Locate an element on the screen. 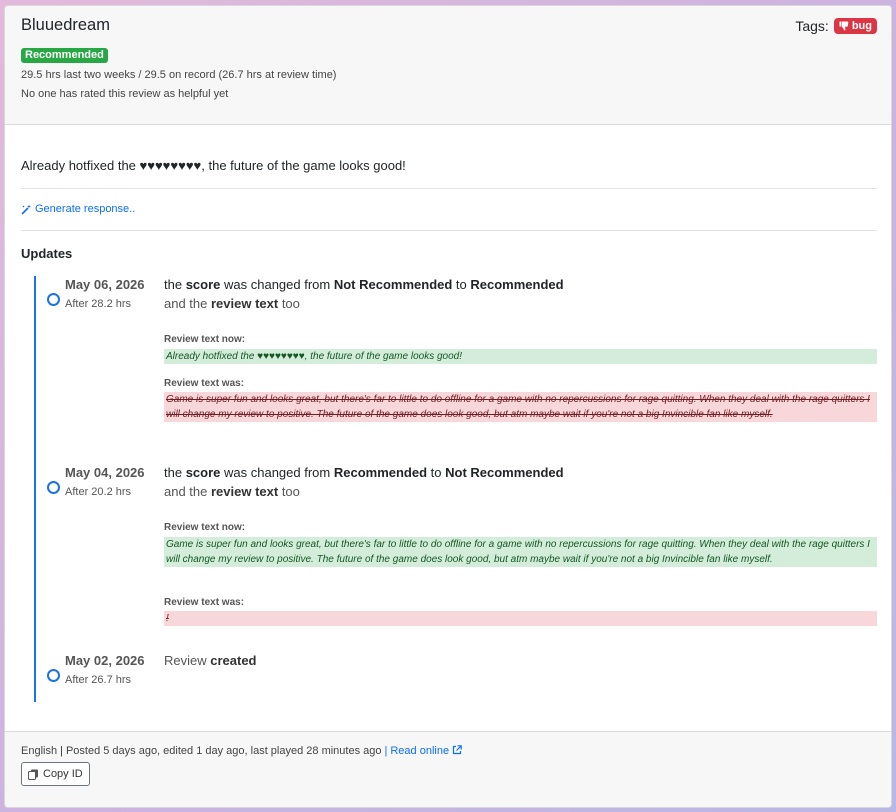 The width and height of the screenshot is (896, 812). copy-id-label: Copy ID is located at coordinates (63, 774).